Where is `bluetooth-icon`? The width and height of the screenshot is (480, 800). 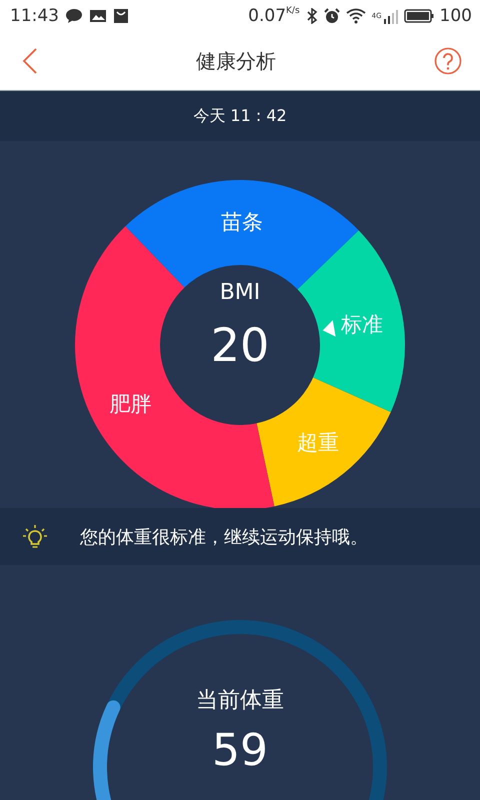
bluetooth-icon is located at coordinates (312, 16).